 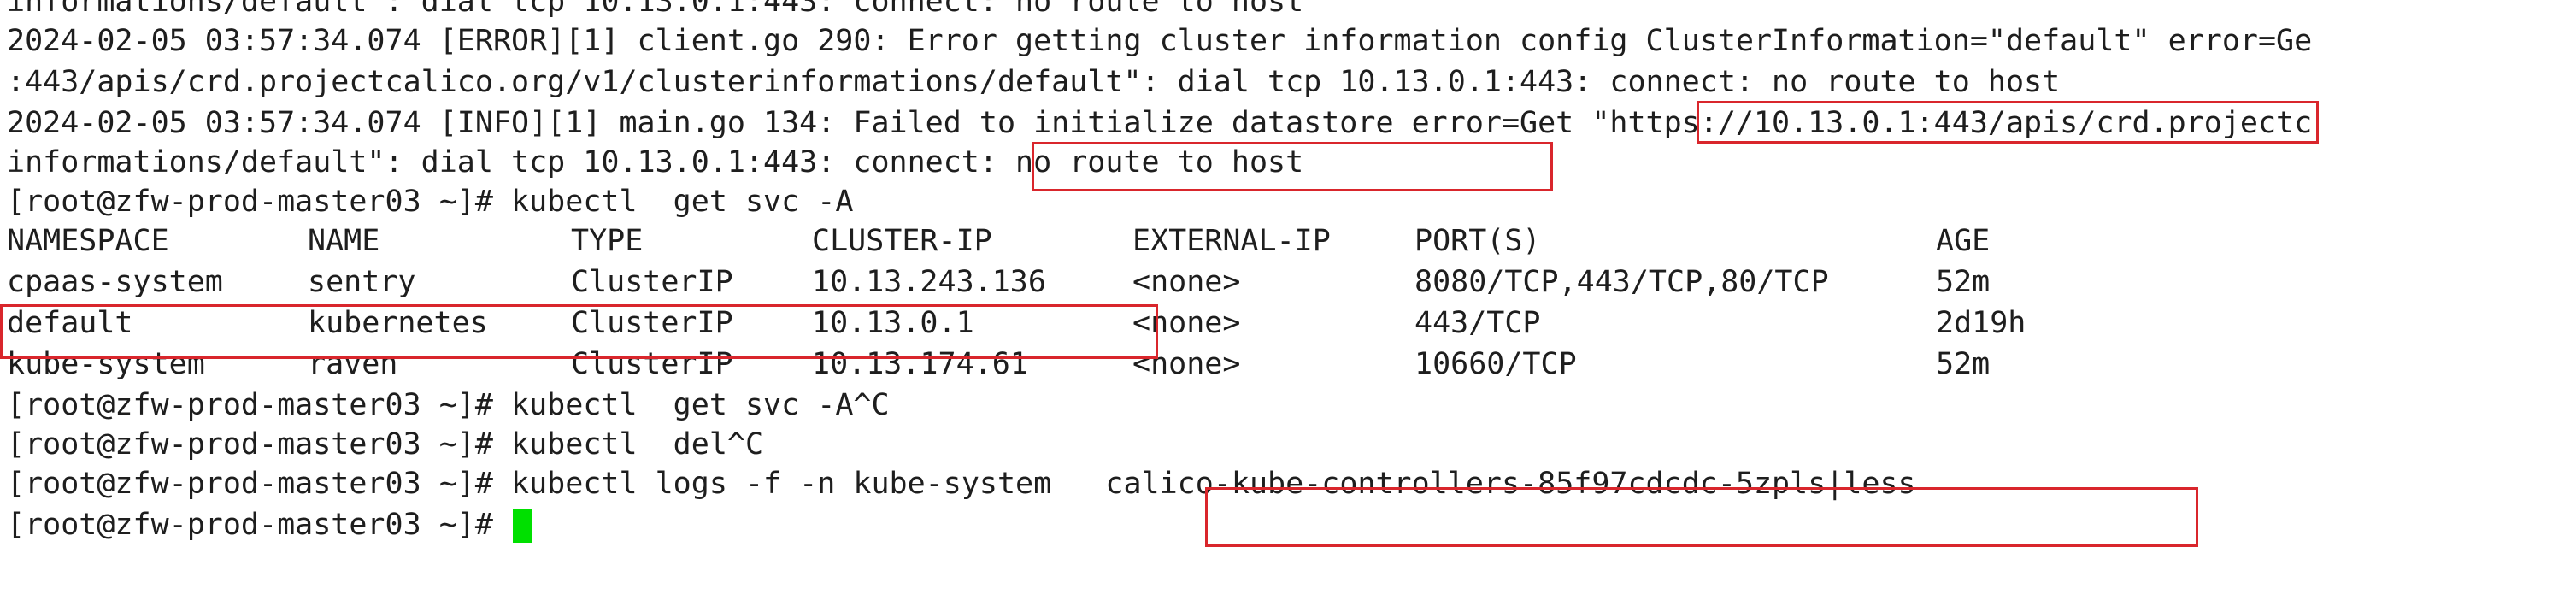 I want to click on table-cell: 10.13.174.61, so click(x=920, y=364).